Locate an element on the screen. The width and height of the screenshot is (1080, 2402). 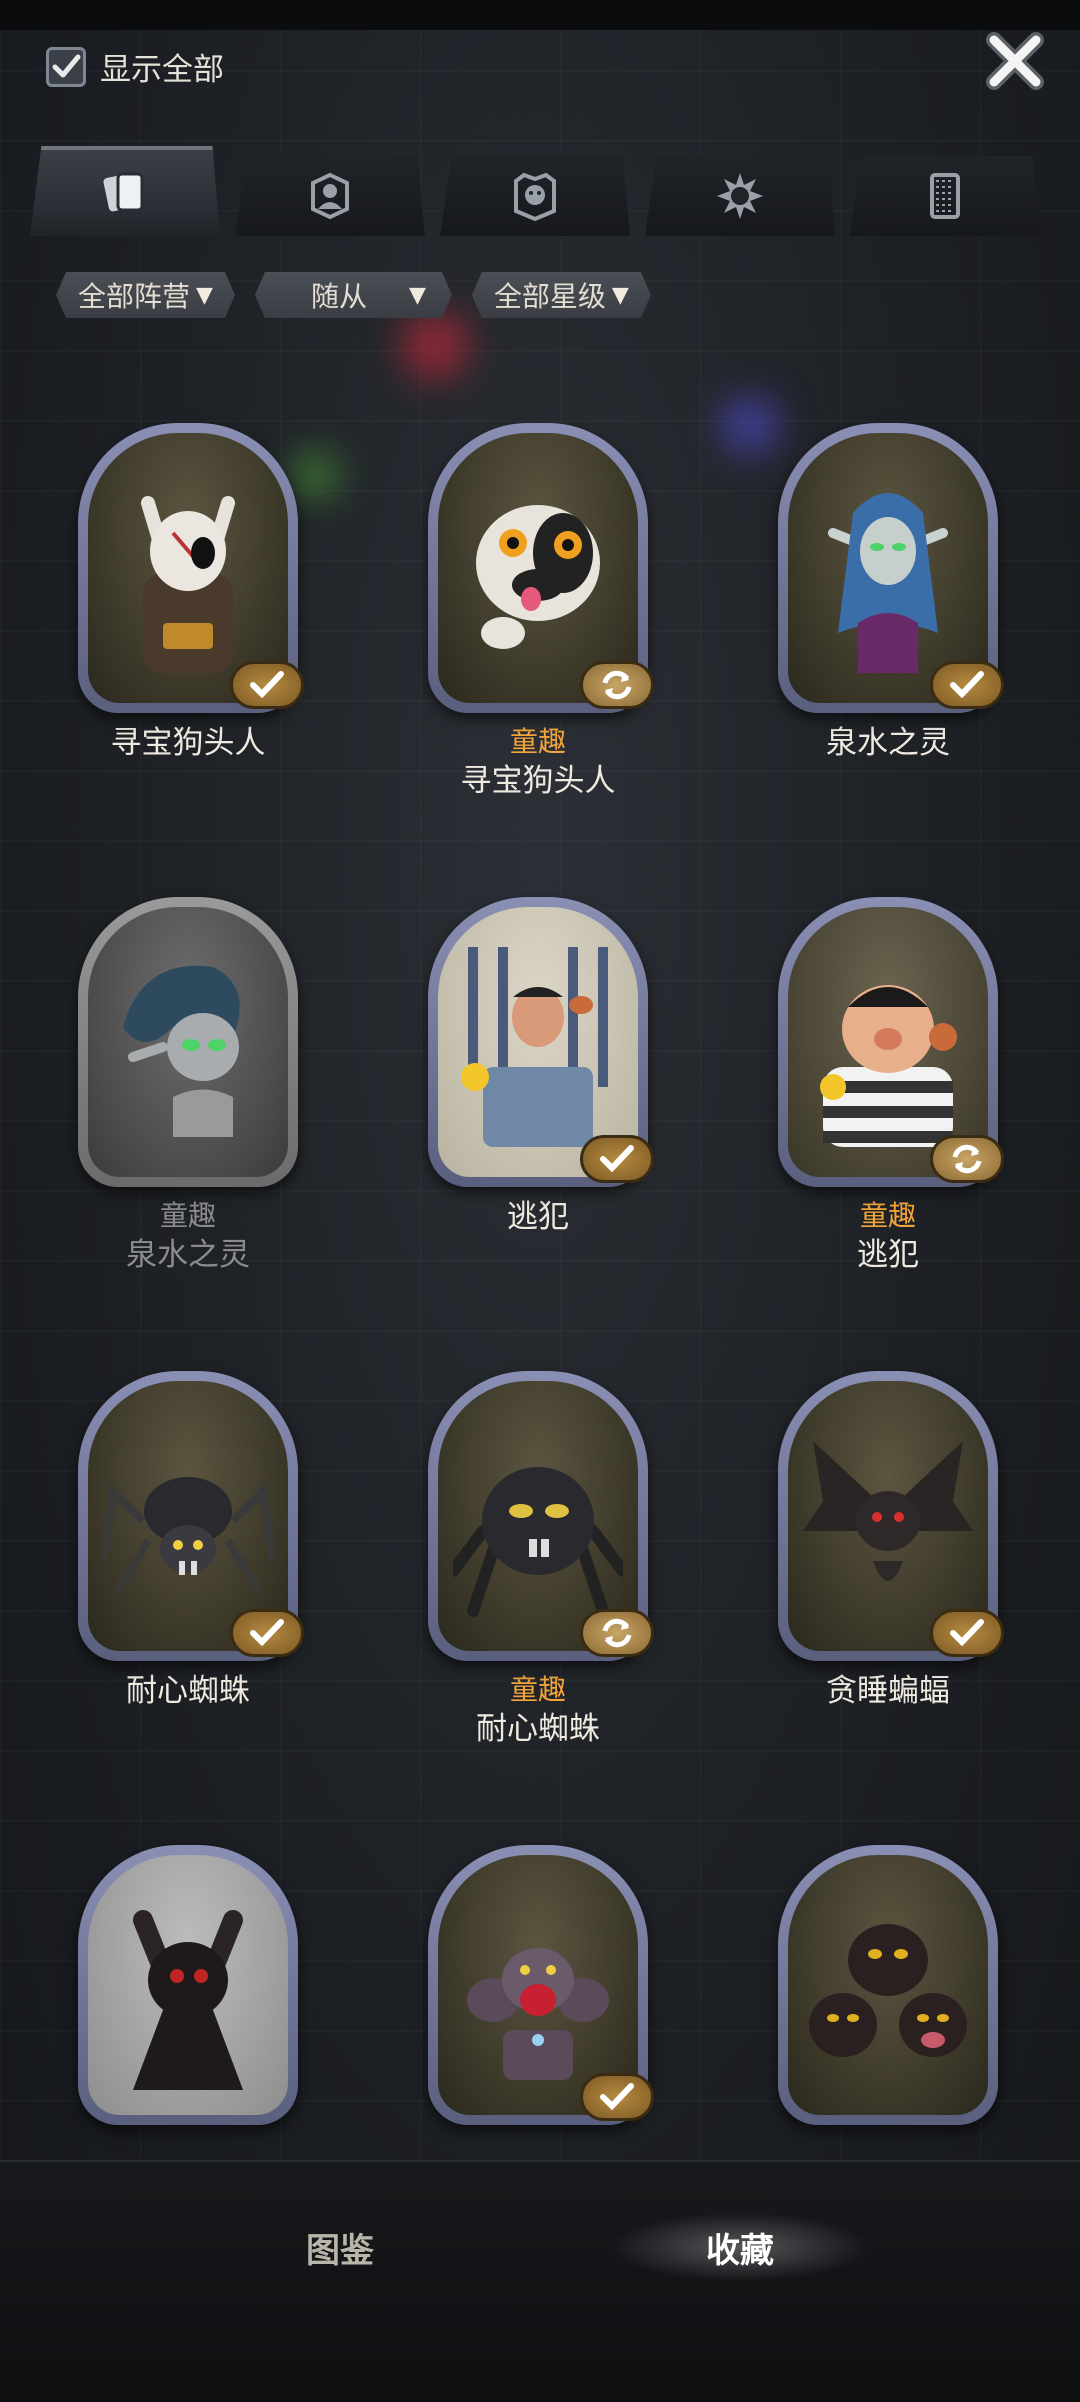
card-name: 贪睡蝙蝠 is located at coordinates (888, 1691).